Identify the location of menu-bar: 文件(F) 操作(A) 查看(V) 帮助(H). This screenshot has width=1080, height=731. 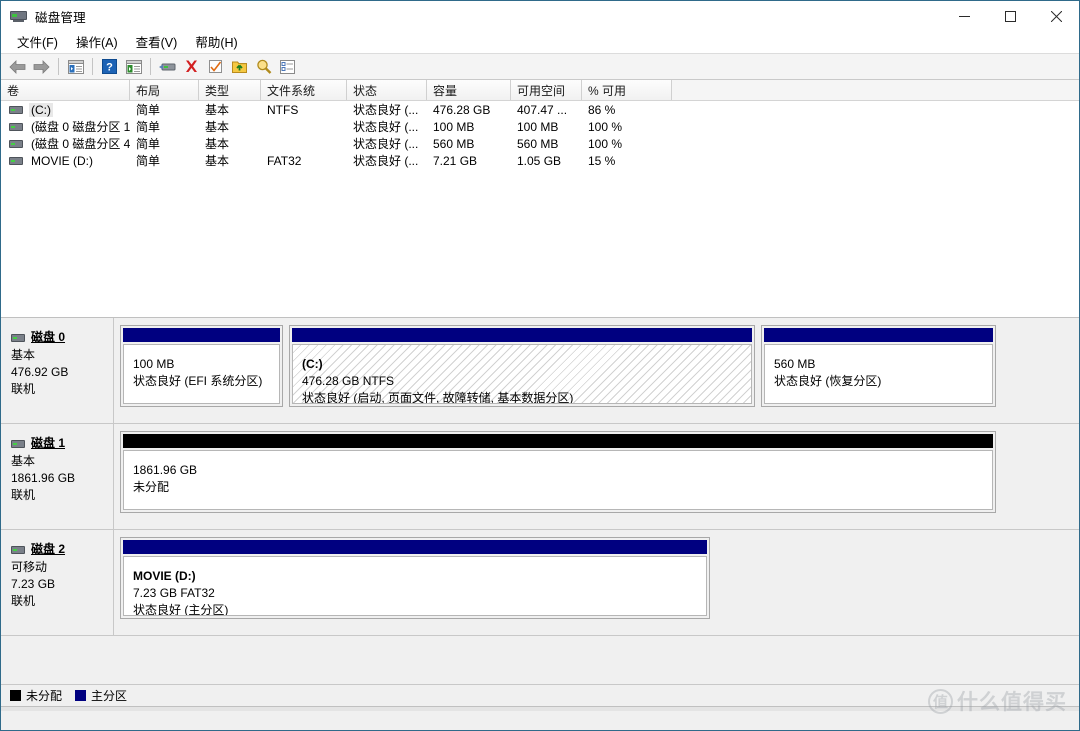
(540, 42).